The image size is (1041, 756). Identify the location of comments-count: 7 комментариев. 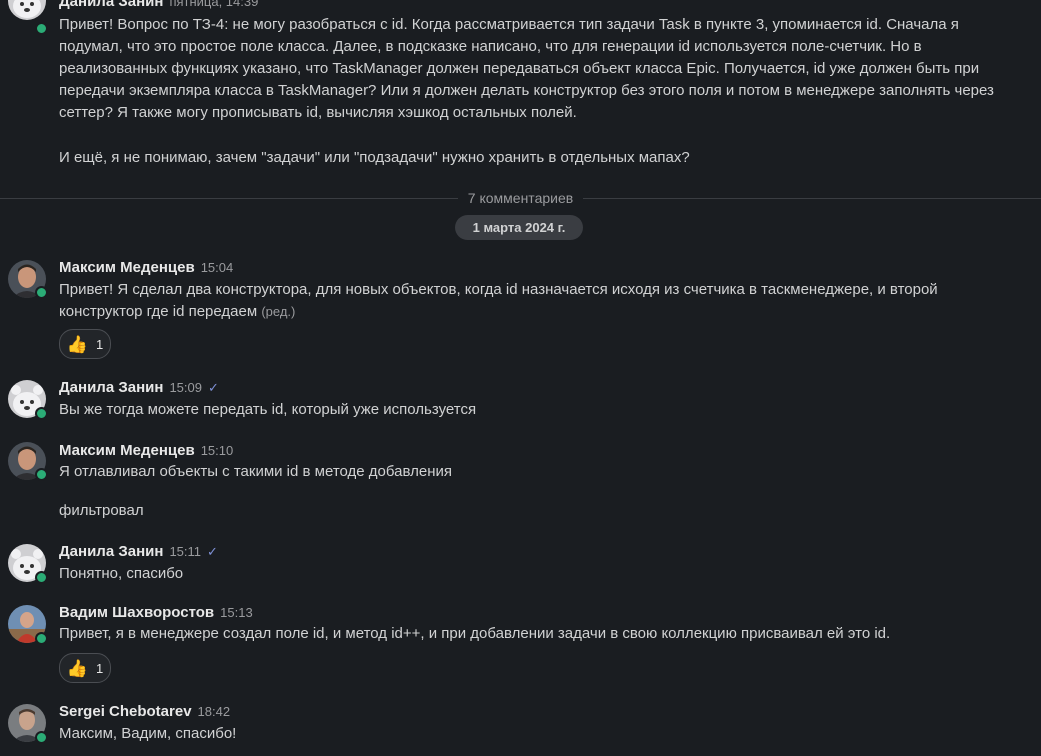
(520, 198).